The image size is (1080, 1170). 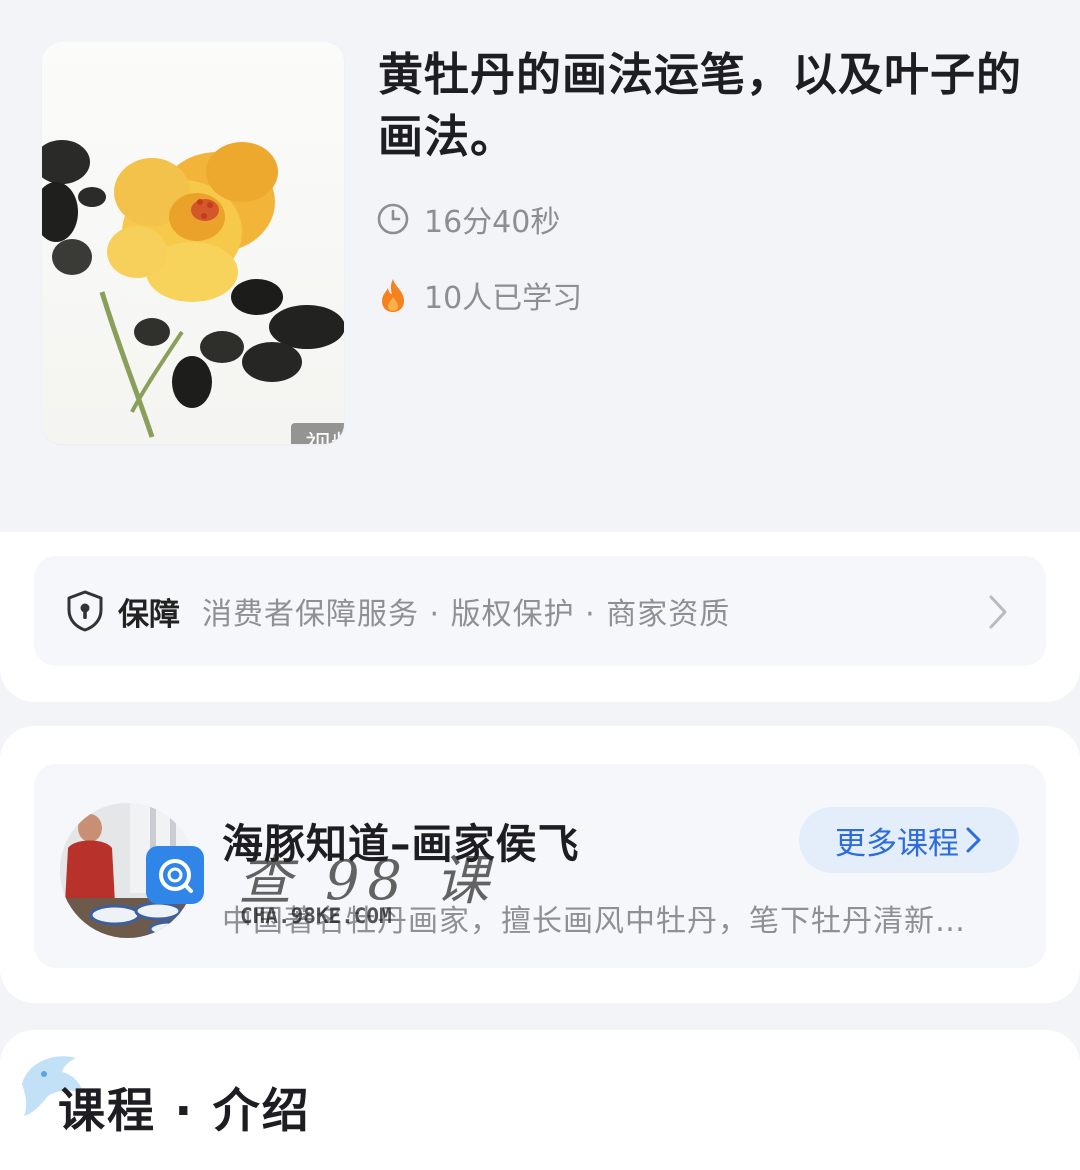 What do you see at coordinates (700, 105) in the screenshot?
I see `course-title: 黄牡丹的画法运笔，以及叶子的画法。` at bounding box center [700, 105].